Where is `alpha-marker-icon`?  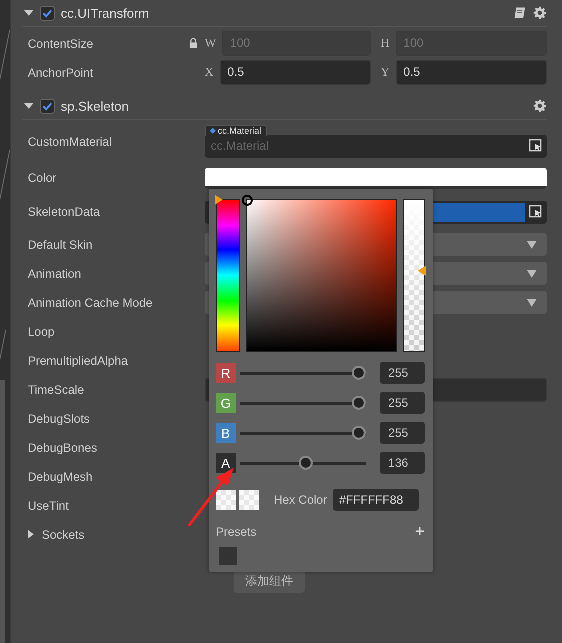
alpha-marker-icon is located at coordinates (422, 271).